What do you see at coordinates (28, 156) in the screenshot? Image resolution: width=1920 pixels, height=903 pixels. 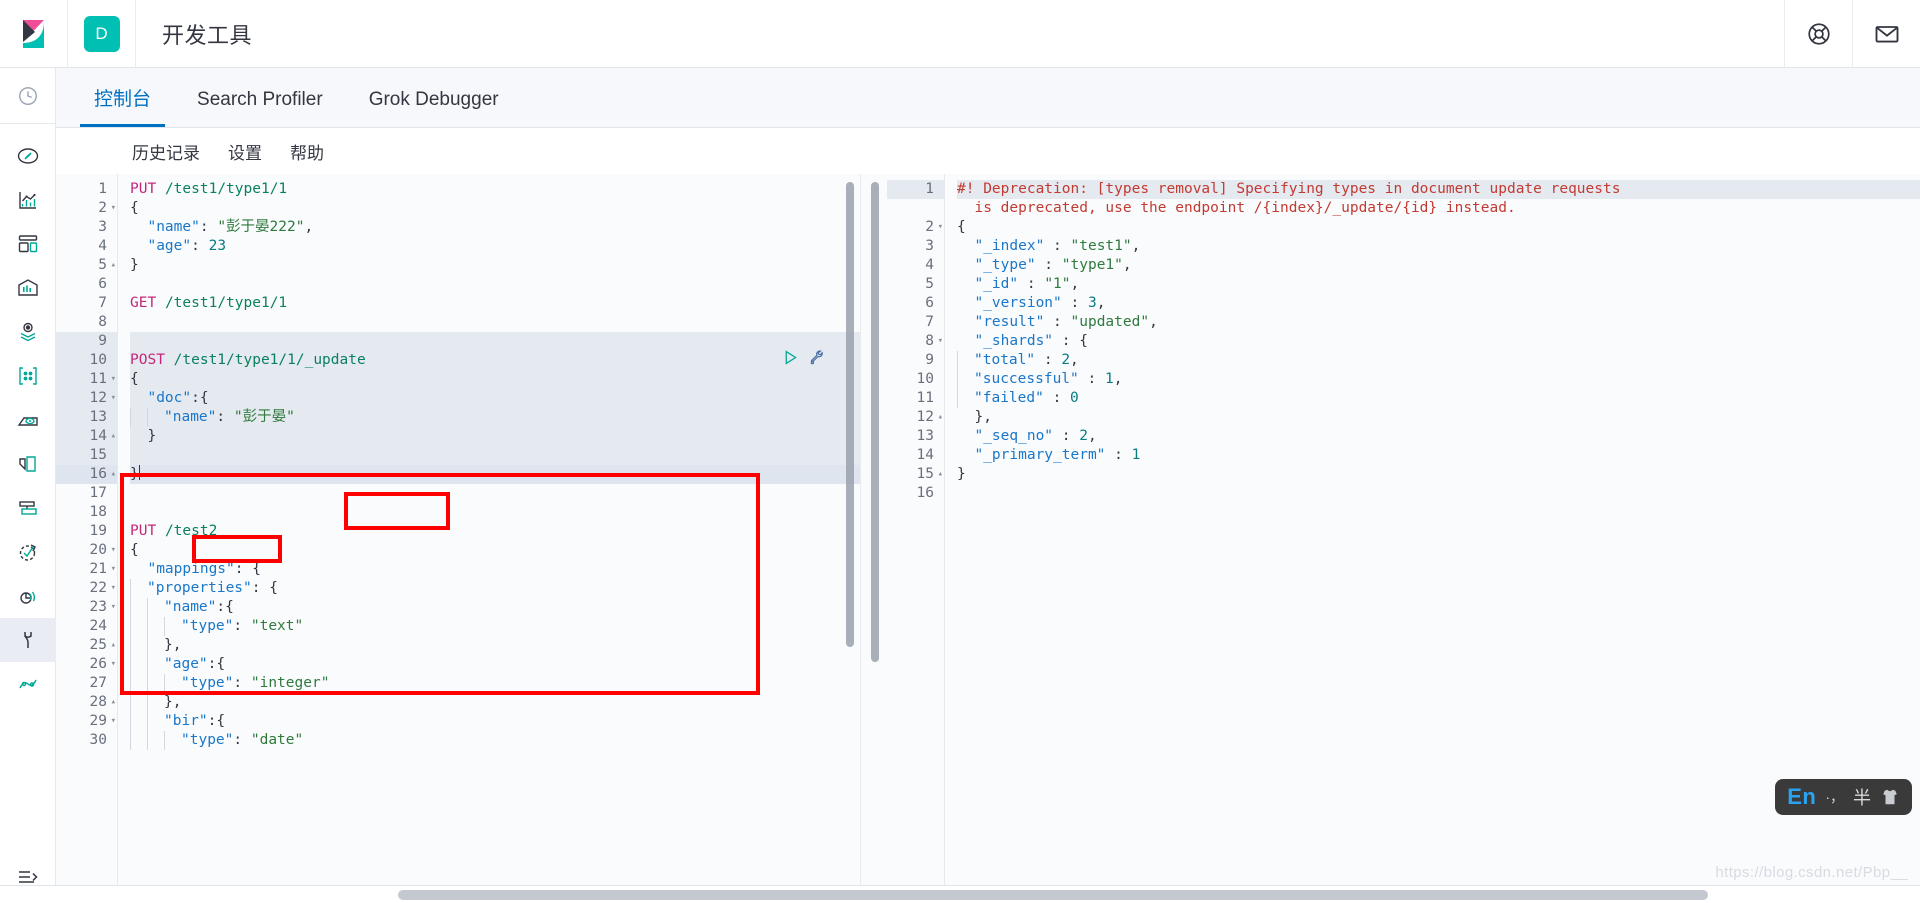 I see `sidebar-item-discover` at bounding box center [28, 156].